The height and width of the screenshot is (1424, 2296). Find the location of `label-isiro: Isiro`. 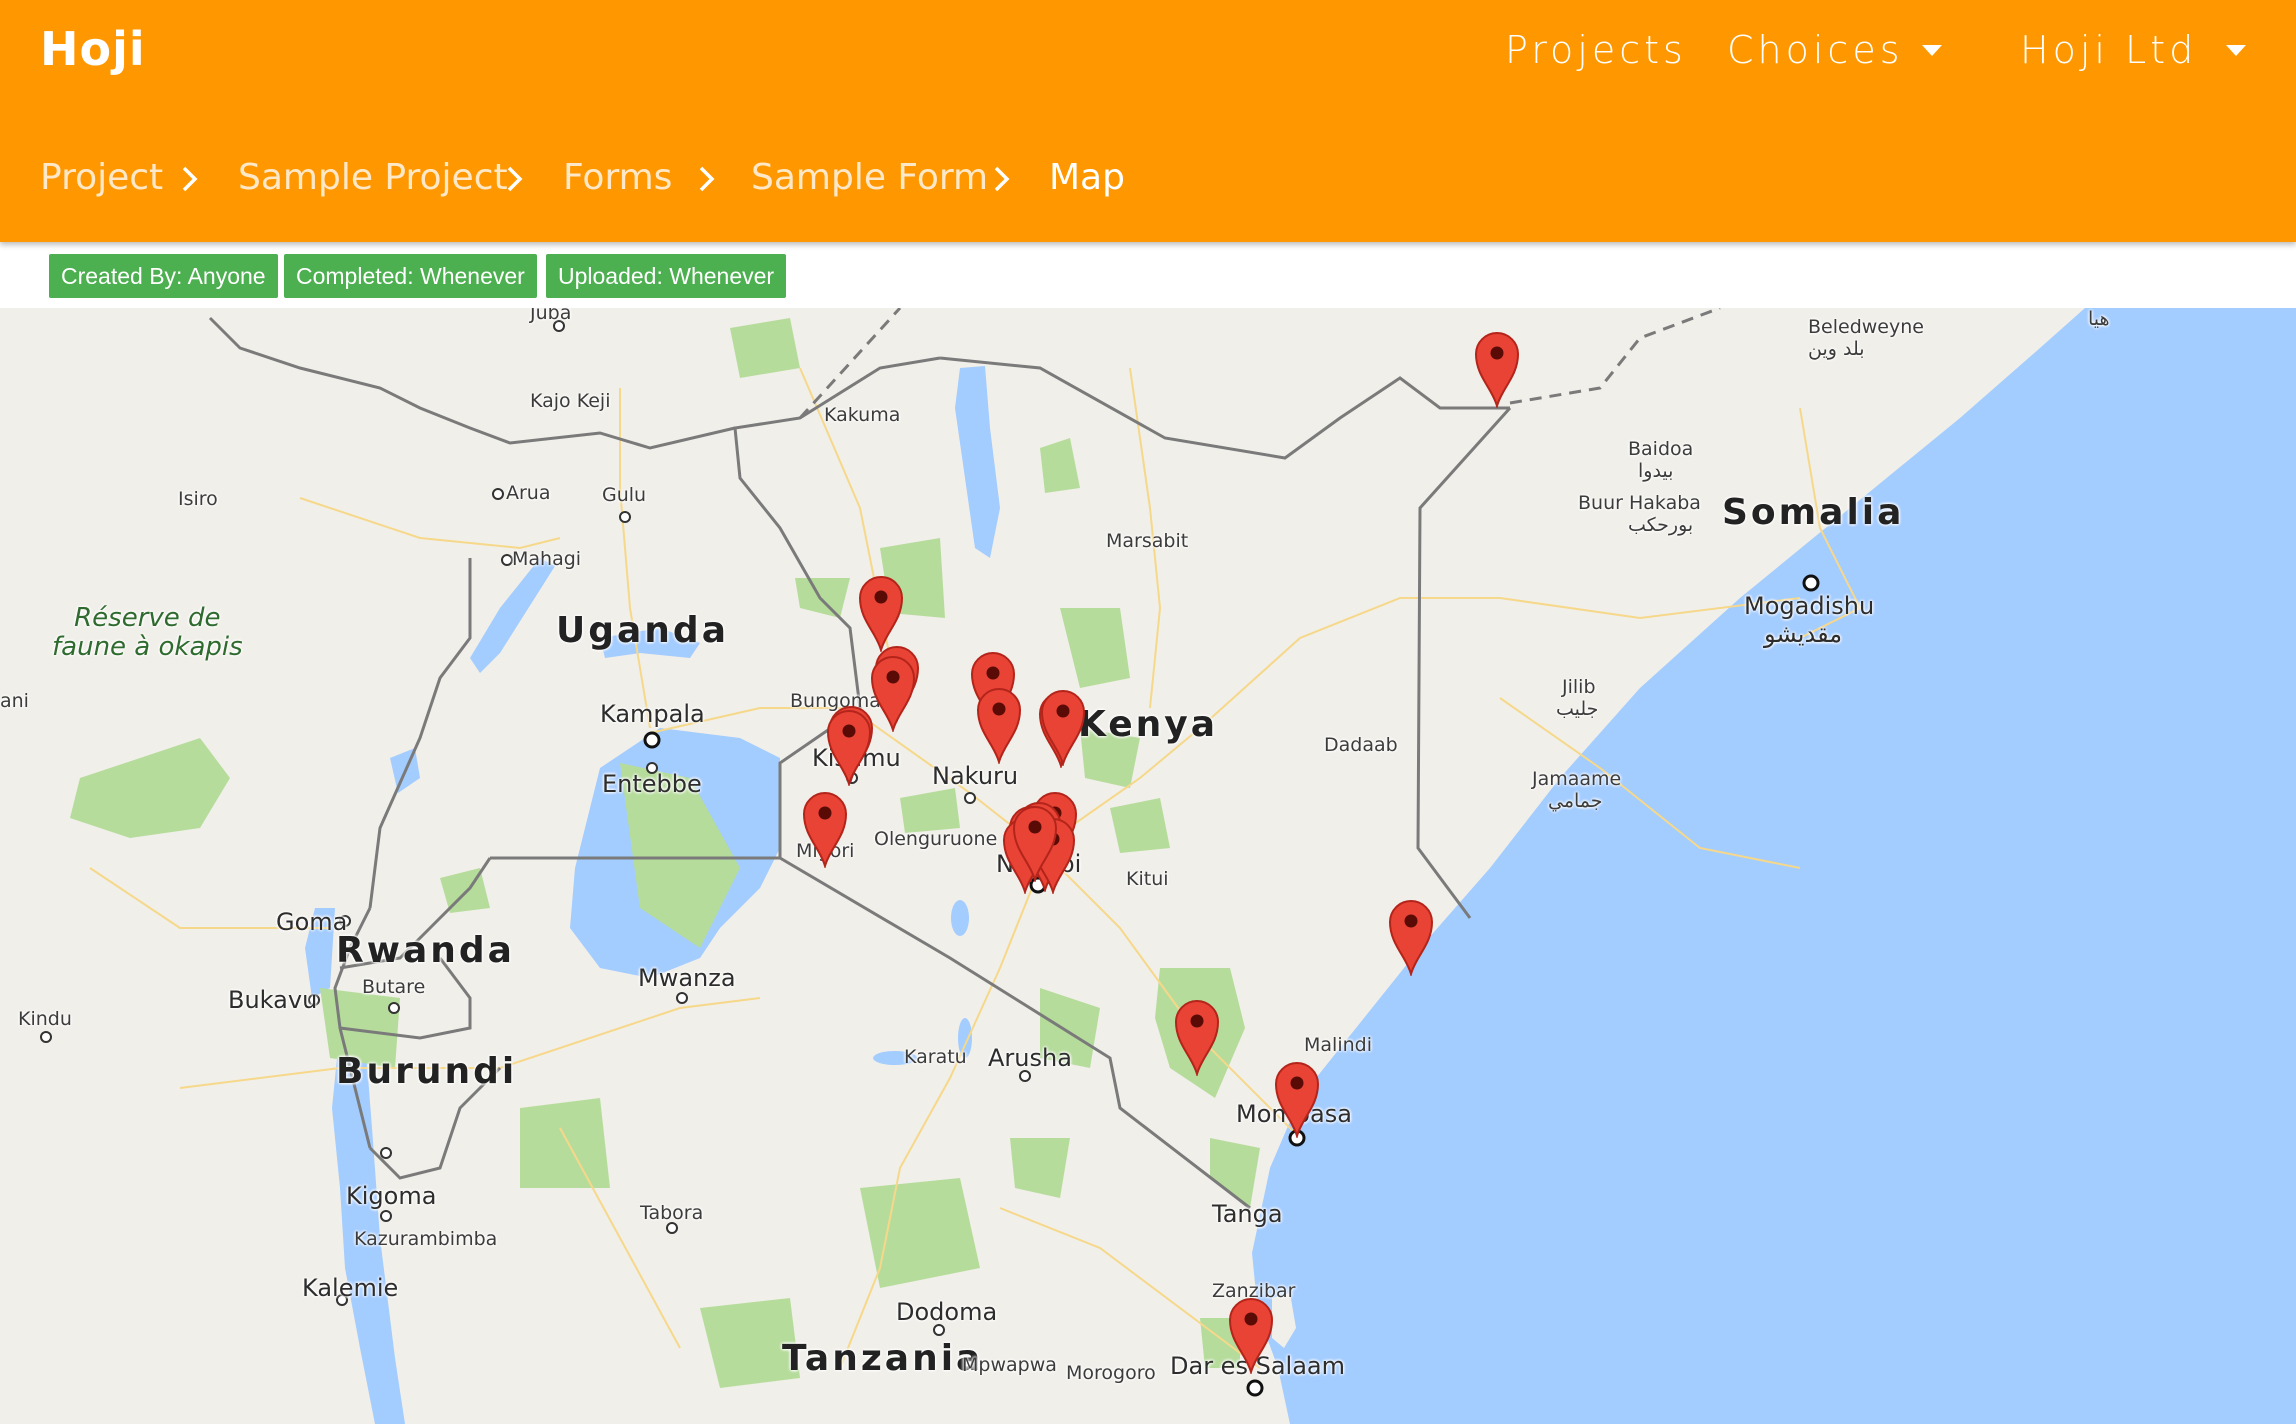

label-isiro: Isiro is located at coordinates (198, 499).